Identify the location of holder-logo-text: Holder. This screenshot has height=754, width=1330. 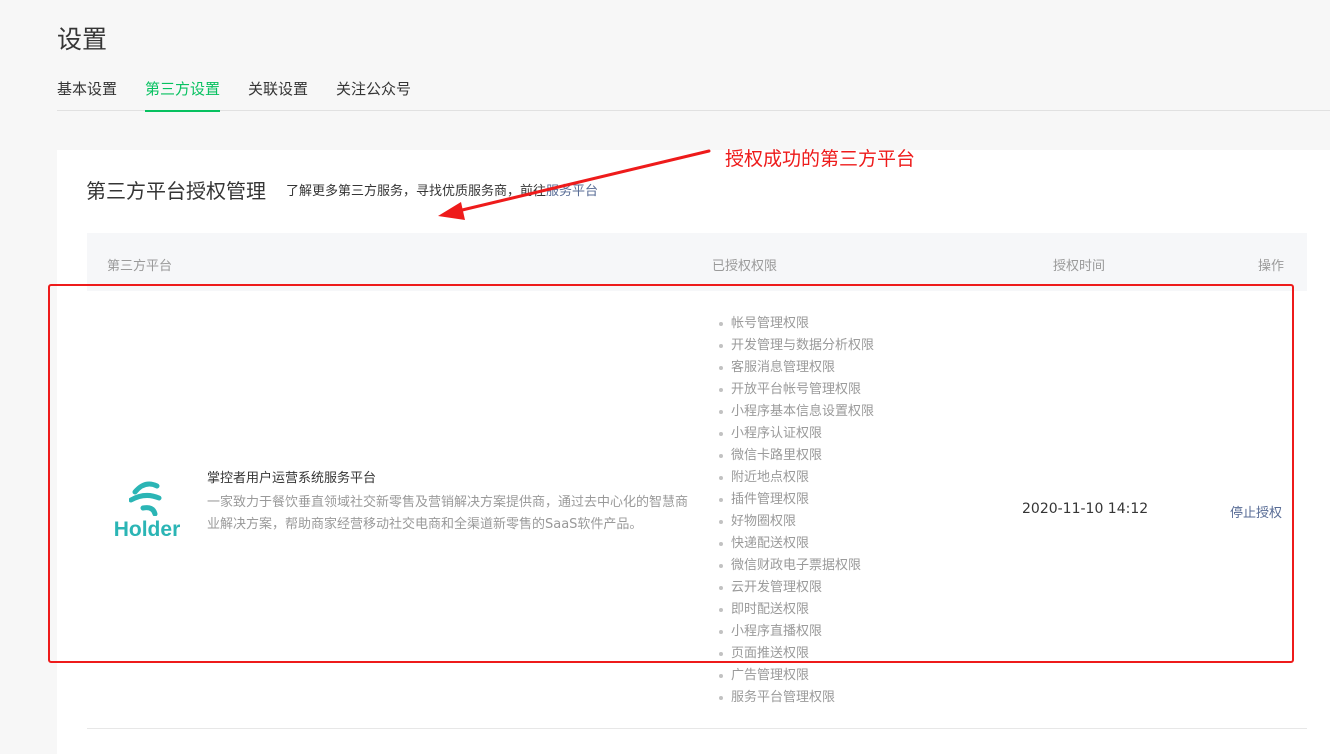
(147, 529).